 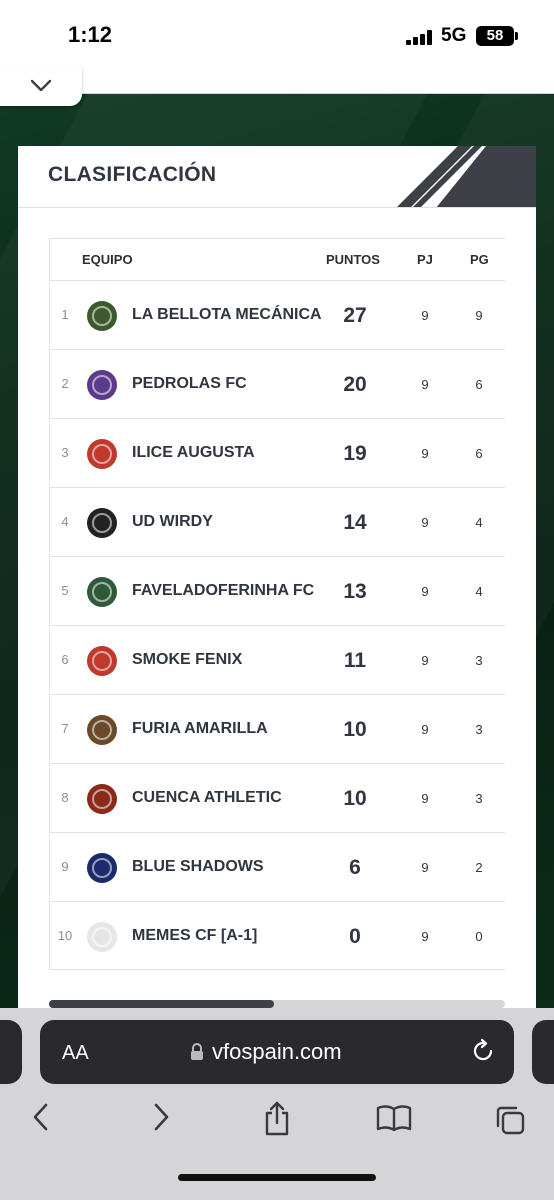 I want to click on team-name: MEMES CF [A-1], so click(x=227, y=936).